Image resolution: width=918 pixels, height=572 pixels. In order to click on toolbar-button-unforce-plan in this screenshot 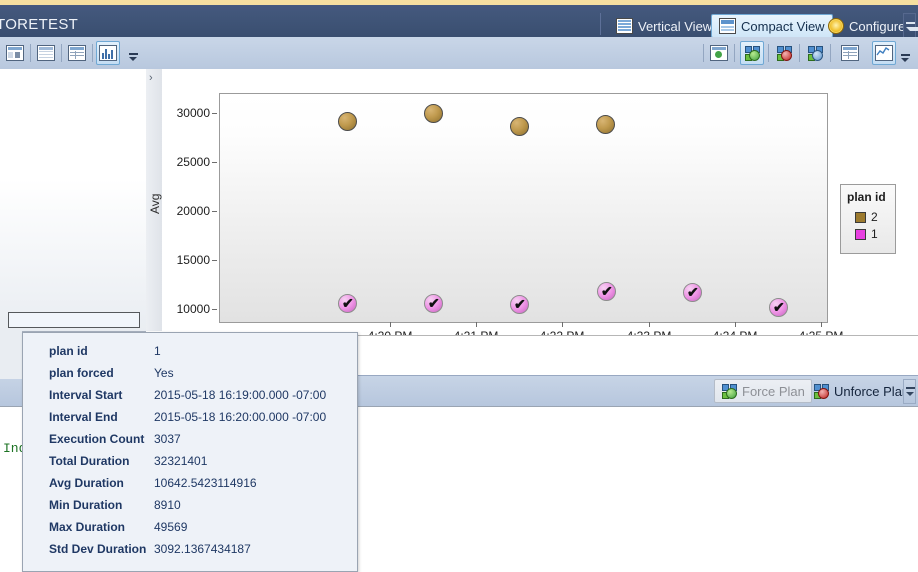, I will do `click(784, 53)`.